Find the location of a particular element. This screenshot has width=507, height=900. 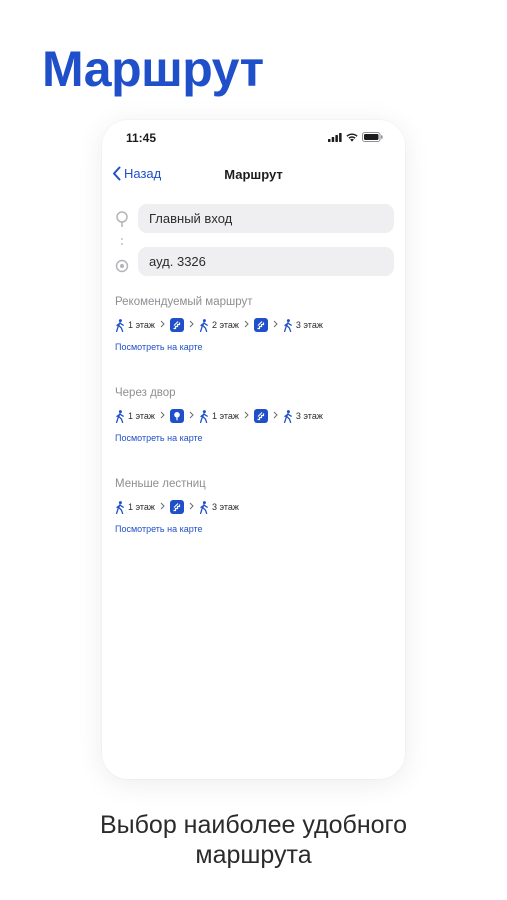

back-button: Назад is located at coordinates (136, 173).